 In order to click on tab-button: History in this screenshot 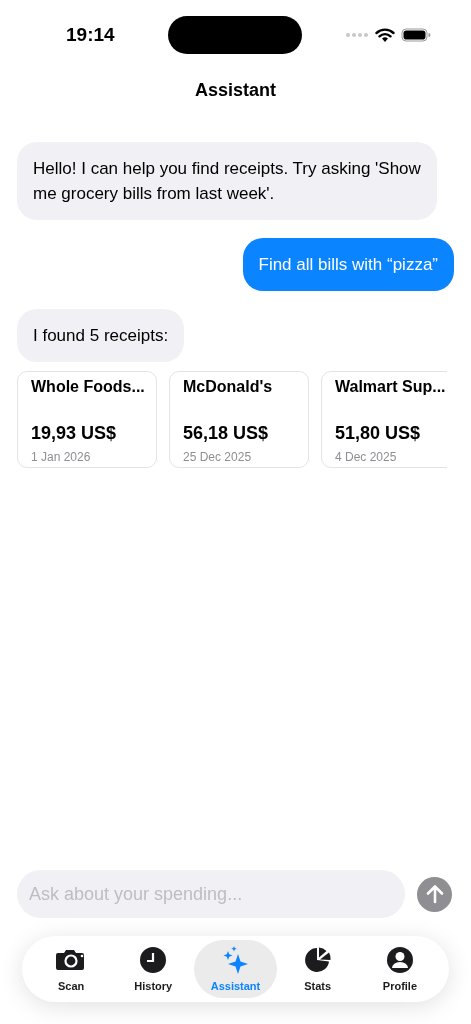, I will do `click(153, 969)`.